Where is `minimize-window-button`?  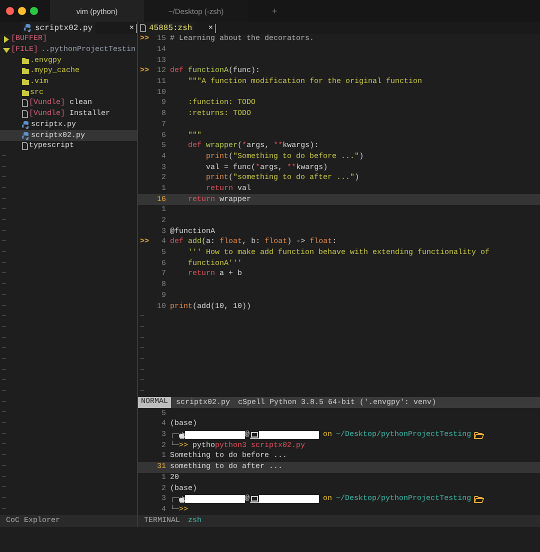
minimize-window-button is located at coordinates (22, 11).